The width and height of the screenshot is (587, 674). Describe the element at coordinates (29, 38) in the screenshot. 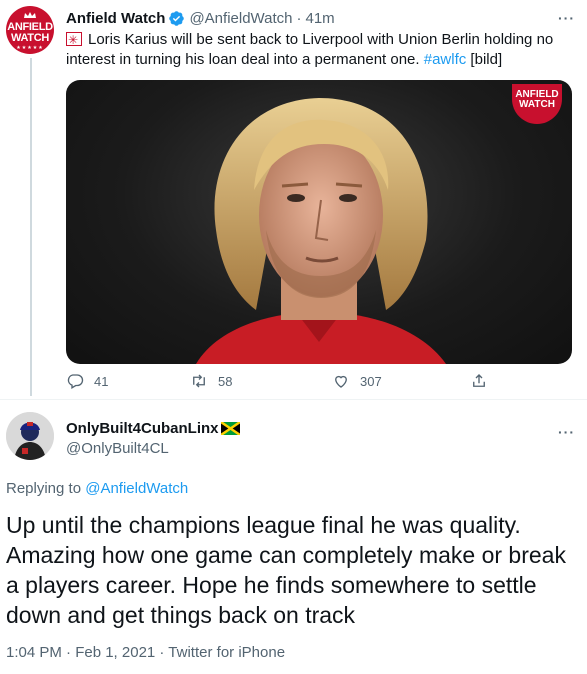

I see `avatar-logo-line2: WATCH` at that location.